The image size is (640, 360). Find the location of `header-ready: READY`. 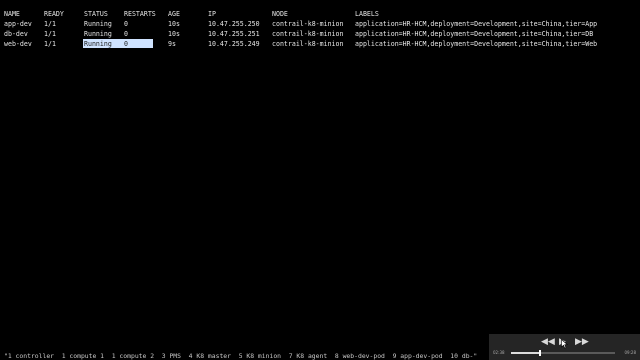

header-ready: READY is located at coordinates (54, 14).